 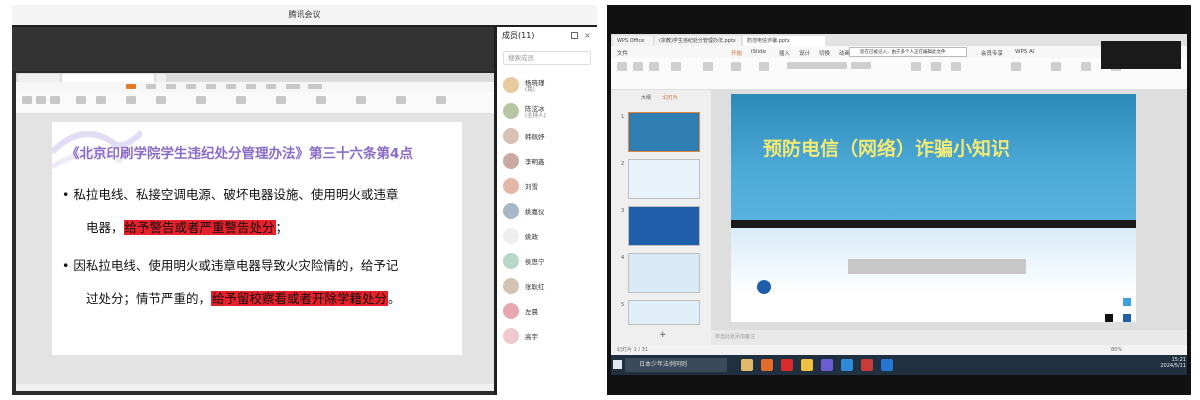 What do you see at coordinates (804, 53) in the screenshot?
I see `menu-design: 设计` at bounding box center [804, 53].